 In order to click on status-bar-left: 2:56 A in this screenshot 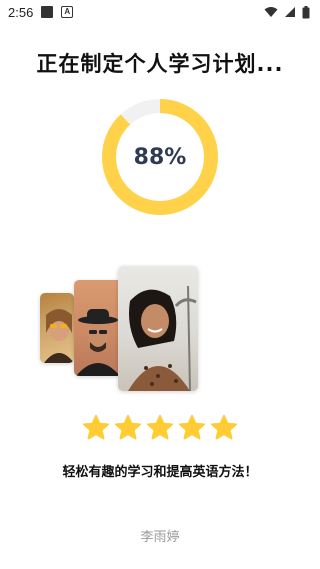, I will do `click(41, 12)`.